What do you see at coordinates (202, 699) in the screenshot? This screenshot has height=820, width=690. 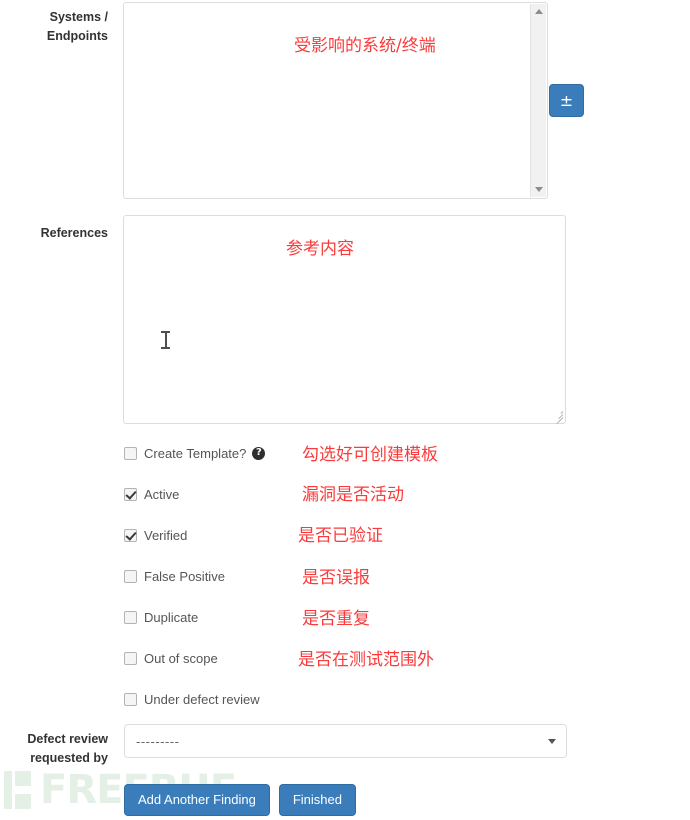 I see `checkbox-label-under-defect-review: Under defect review` at bounding box center [202, 699].